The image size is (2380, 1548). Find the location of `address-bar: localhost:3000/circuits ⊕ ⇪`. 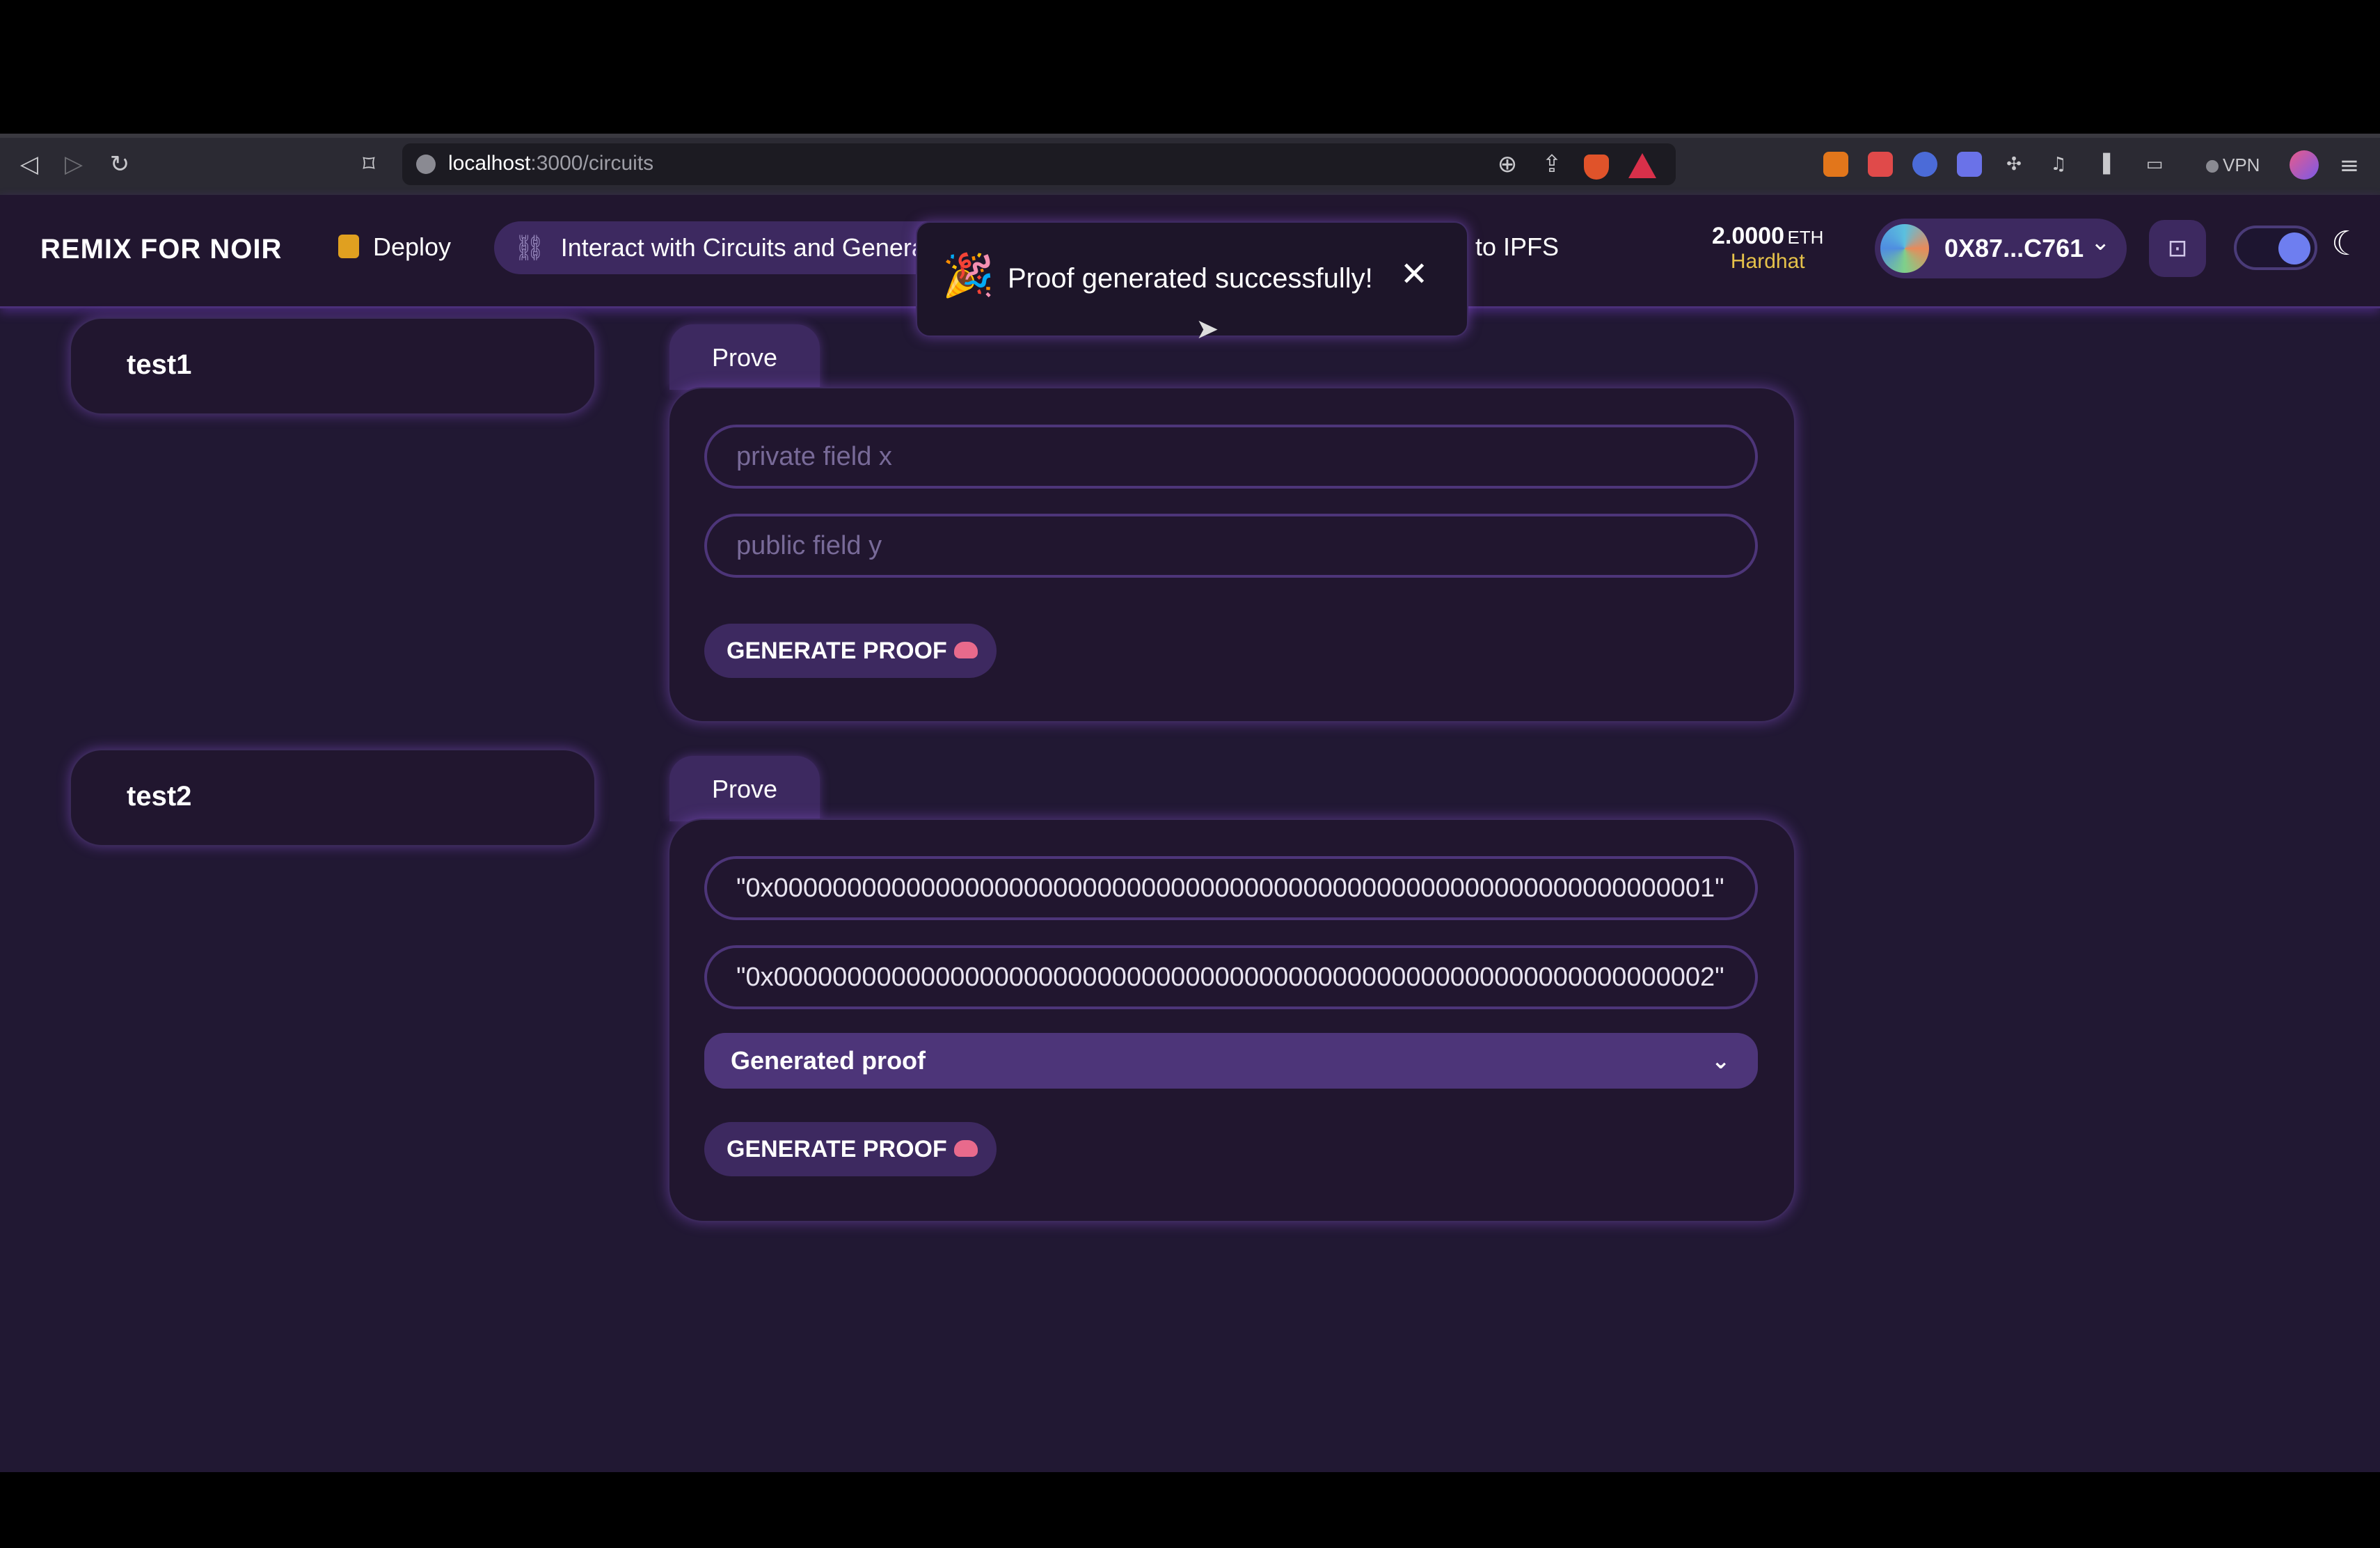

address-bar: localhost:3000/circuits ⊕ ⇪ is located at coordinates (1039, 164).